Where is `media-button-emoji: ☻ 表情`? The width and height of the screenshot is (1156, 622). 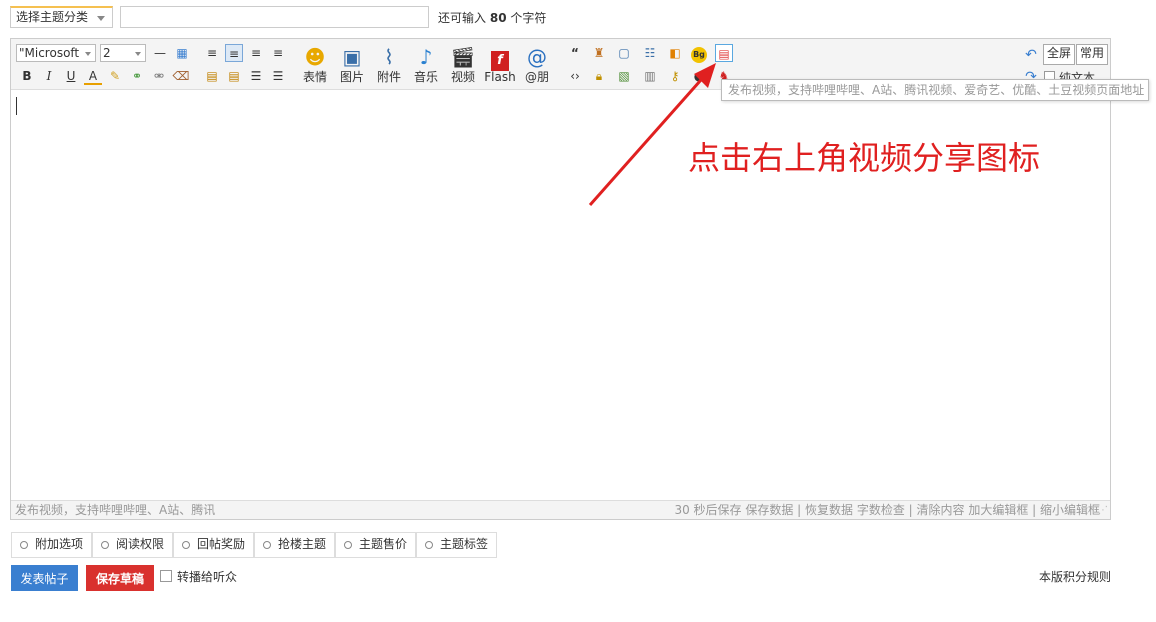 media-button-emoji: ☻ 表情 is located at coordinates (315, 64).